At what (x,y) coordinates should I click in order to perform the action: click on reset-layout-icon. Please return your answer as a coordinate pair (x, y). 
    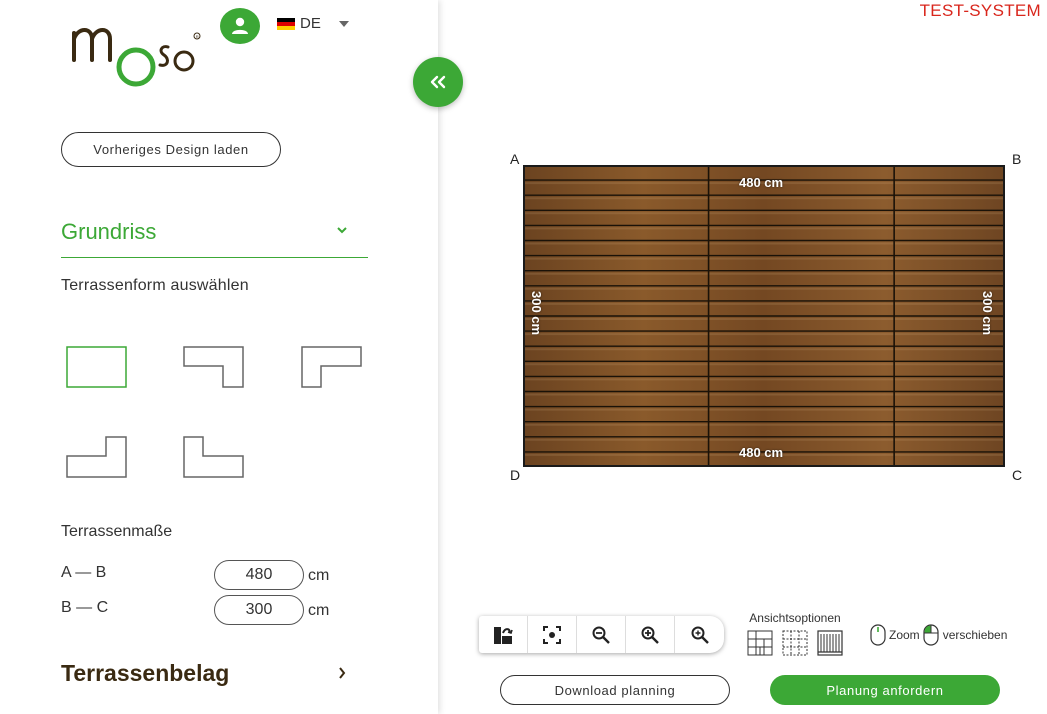
    Looking at the image, I should click on (503, 635).